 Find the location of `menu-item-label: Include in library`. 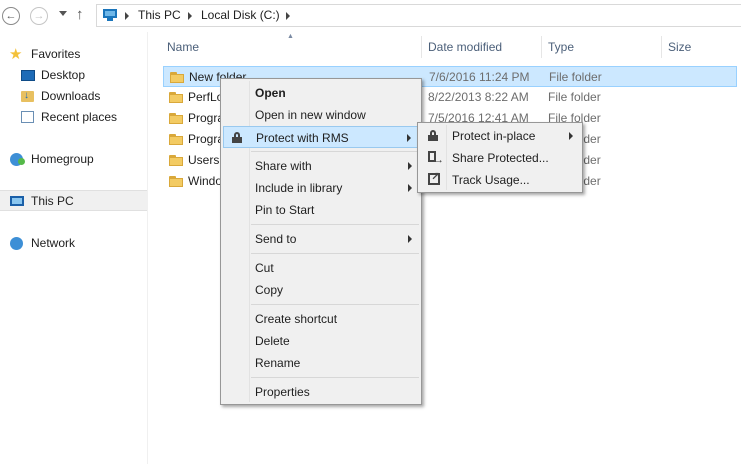

menu-item-label: Include in library is located at coordinates (299, 188).